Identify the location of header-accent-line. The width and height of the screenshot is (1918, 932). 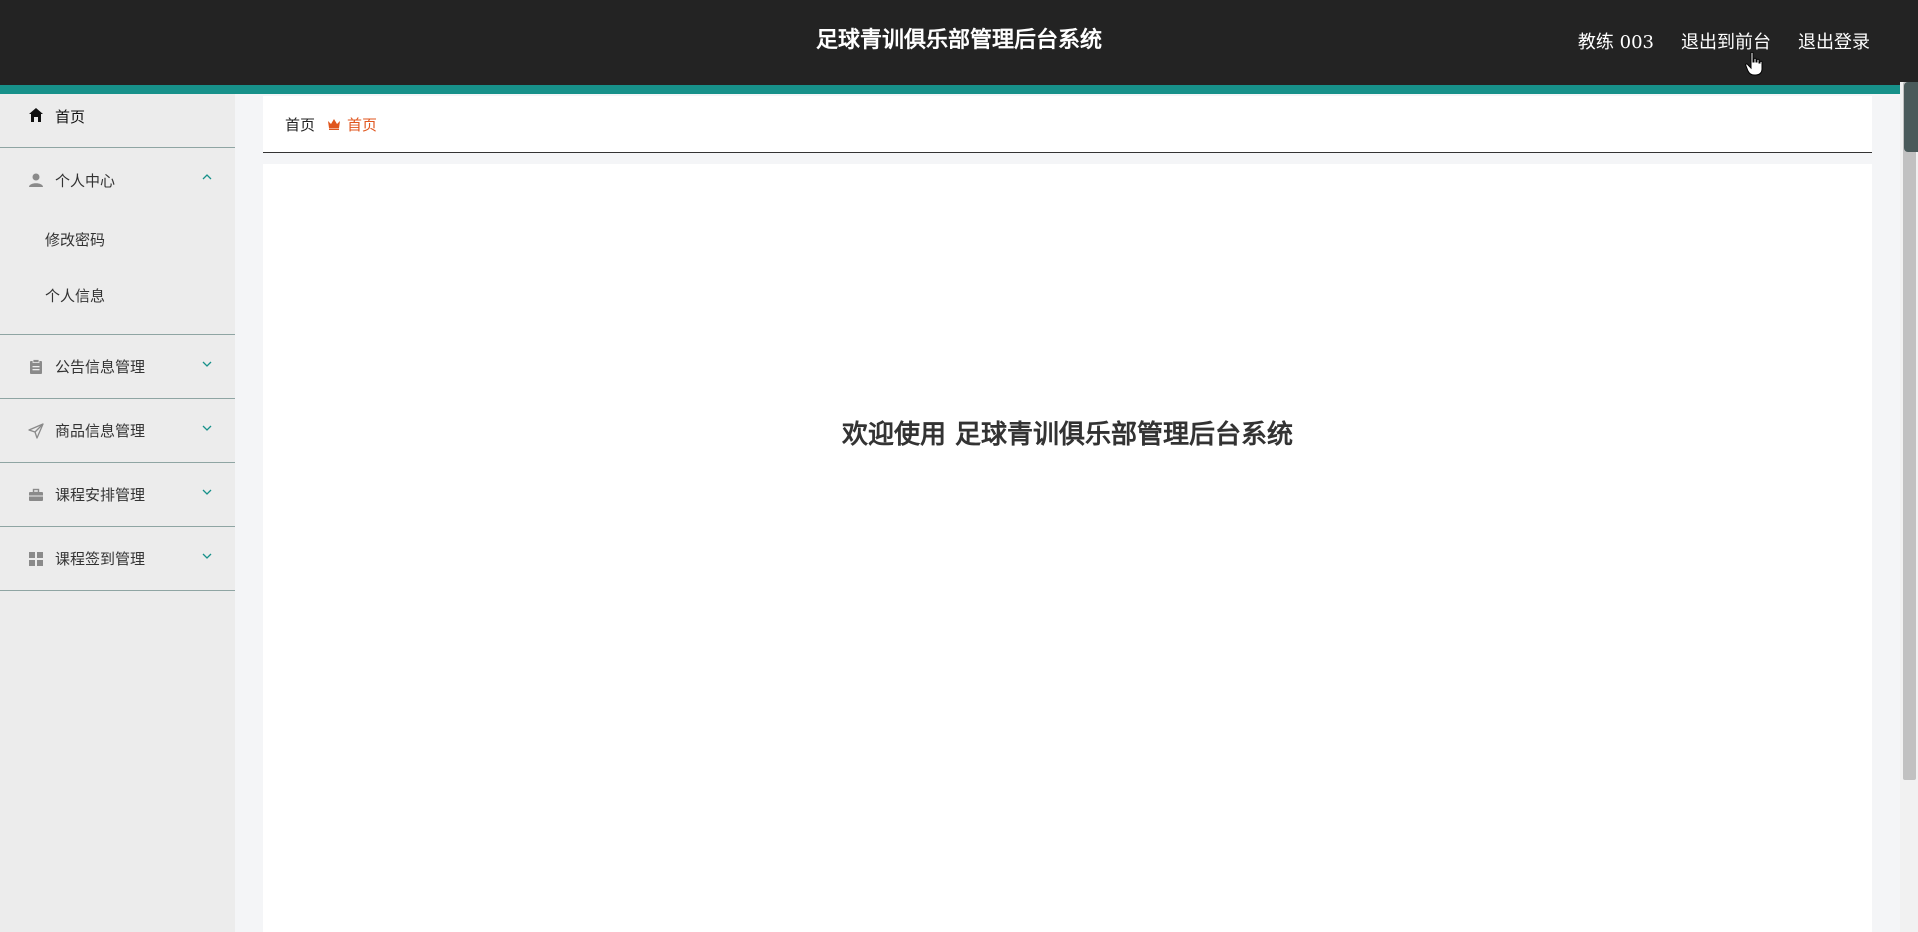
(959, 89).